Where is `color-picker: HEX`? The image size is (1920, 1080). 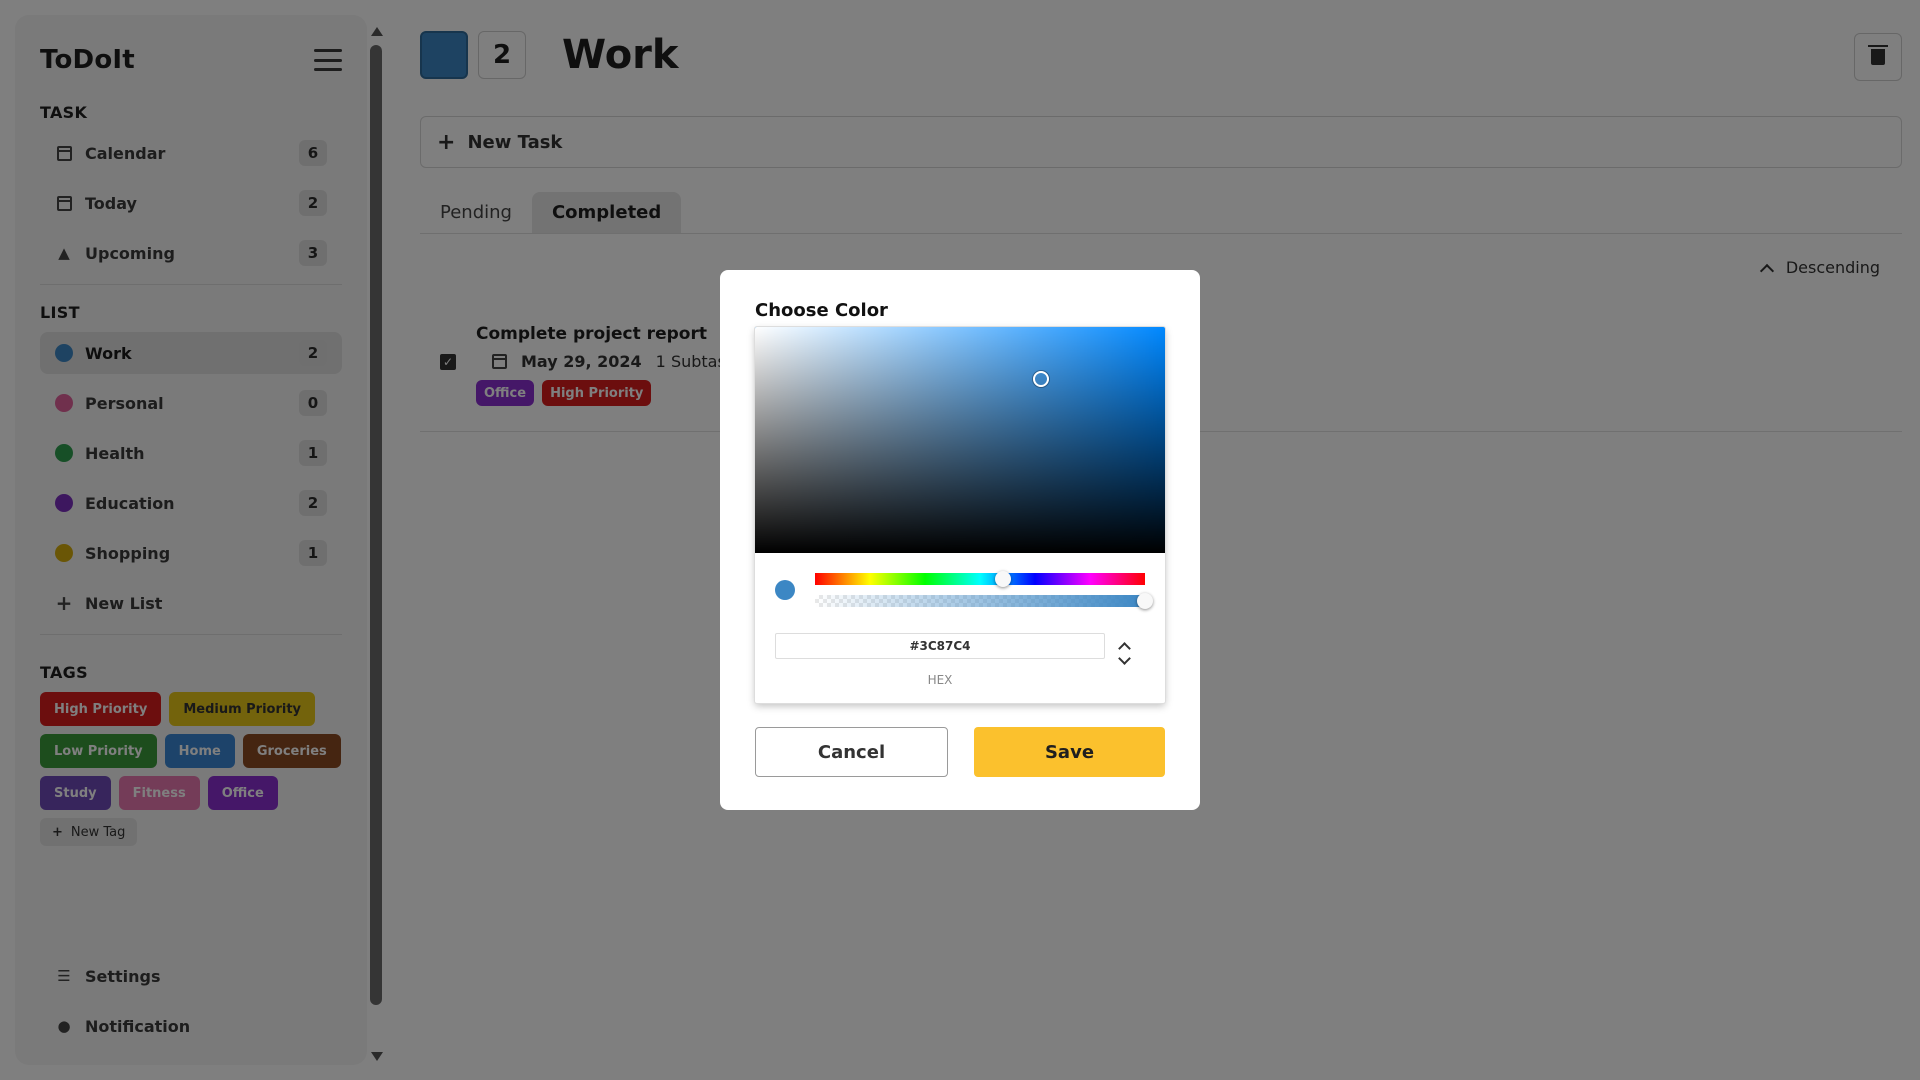 color-picker: HEX is located at coordinates (960, 515).